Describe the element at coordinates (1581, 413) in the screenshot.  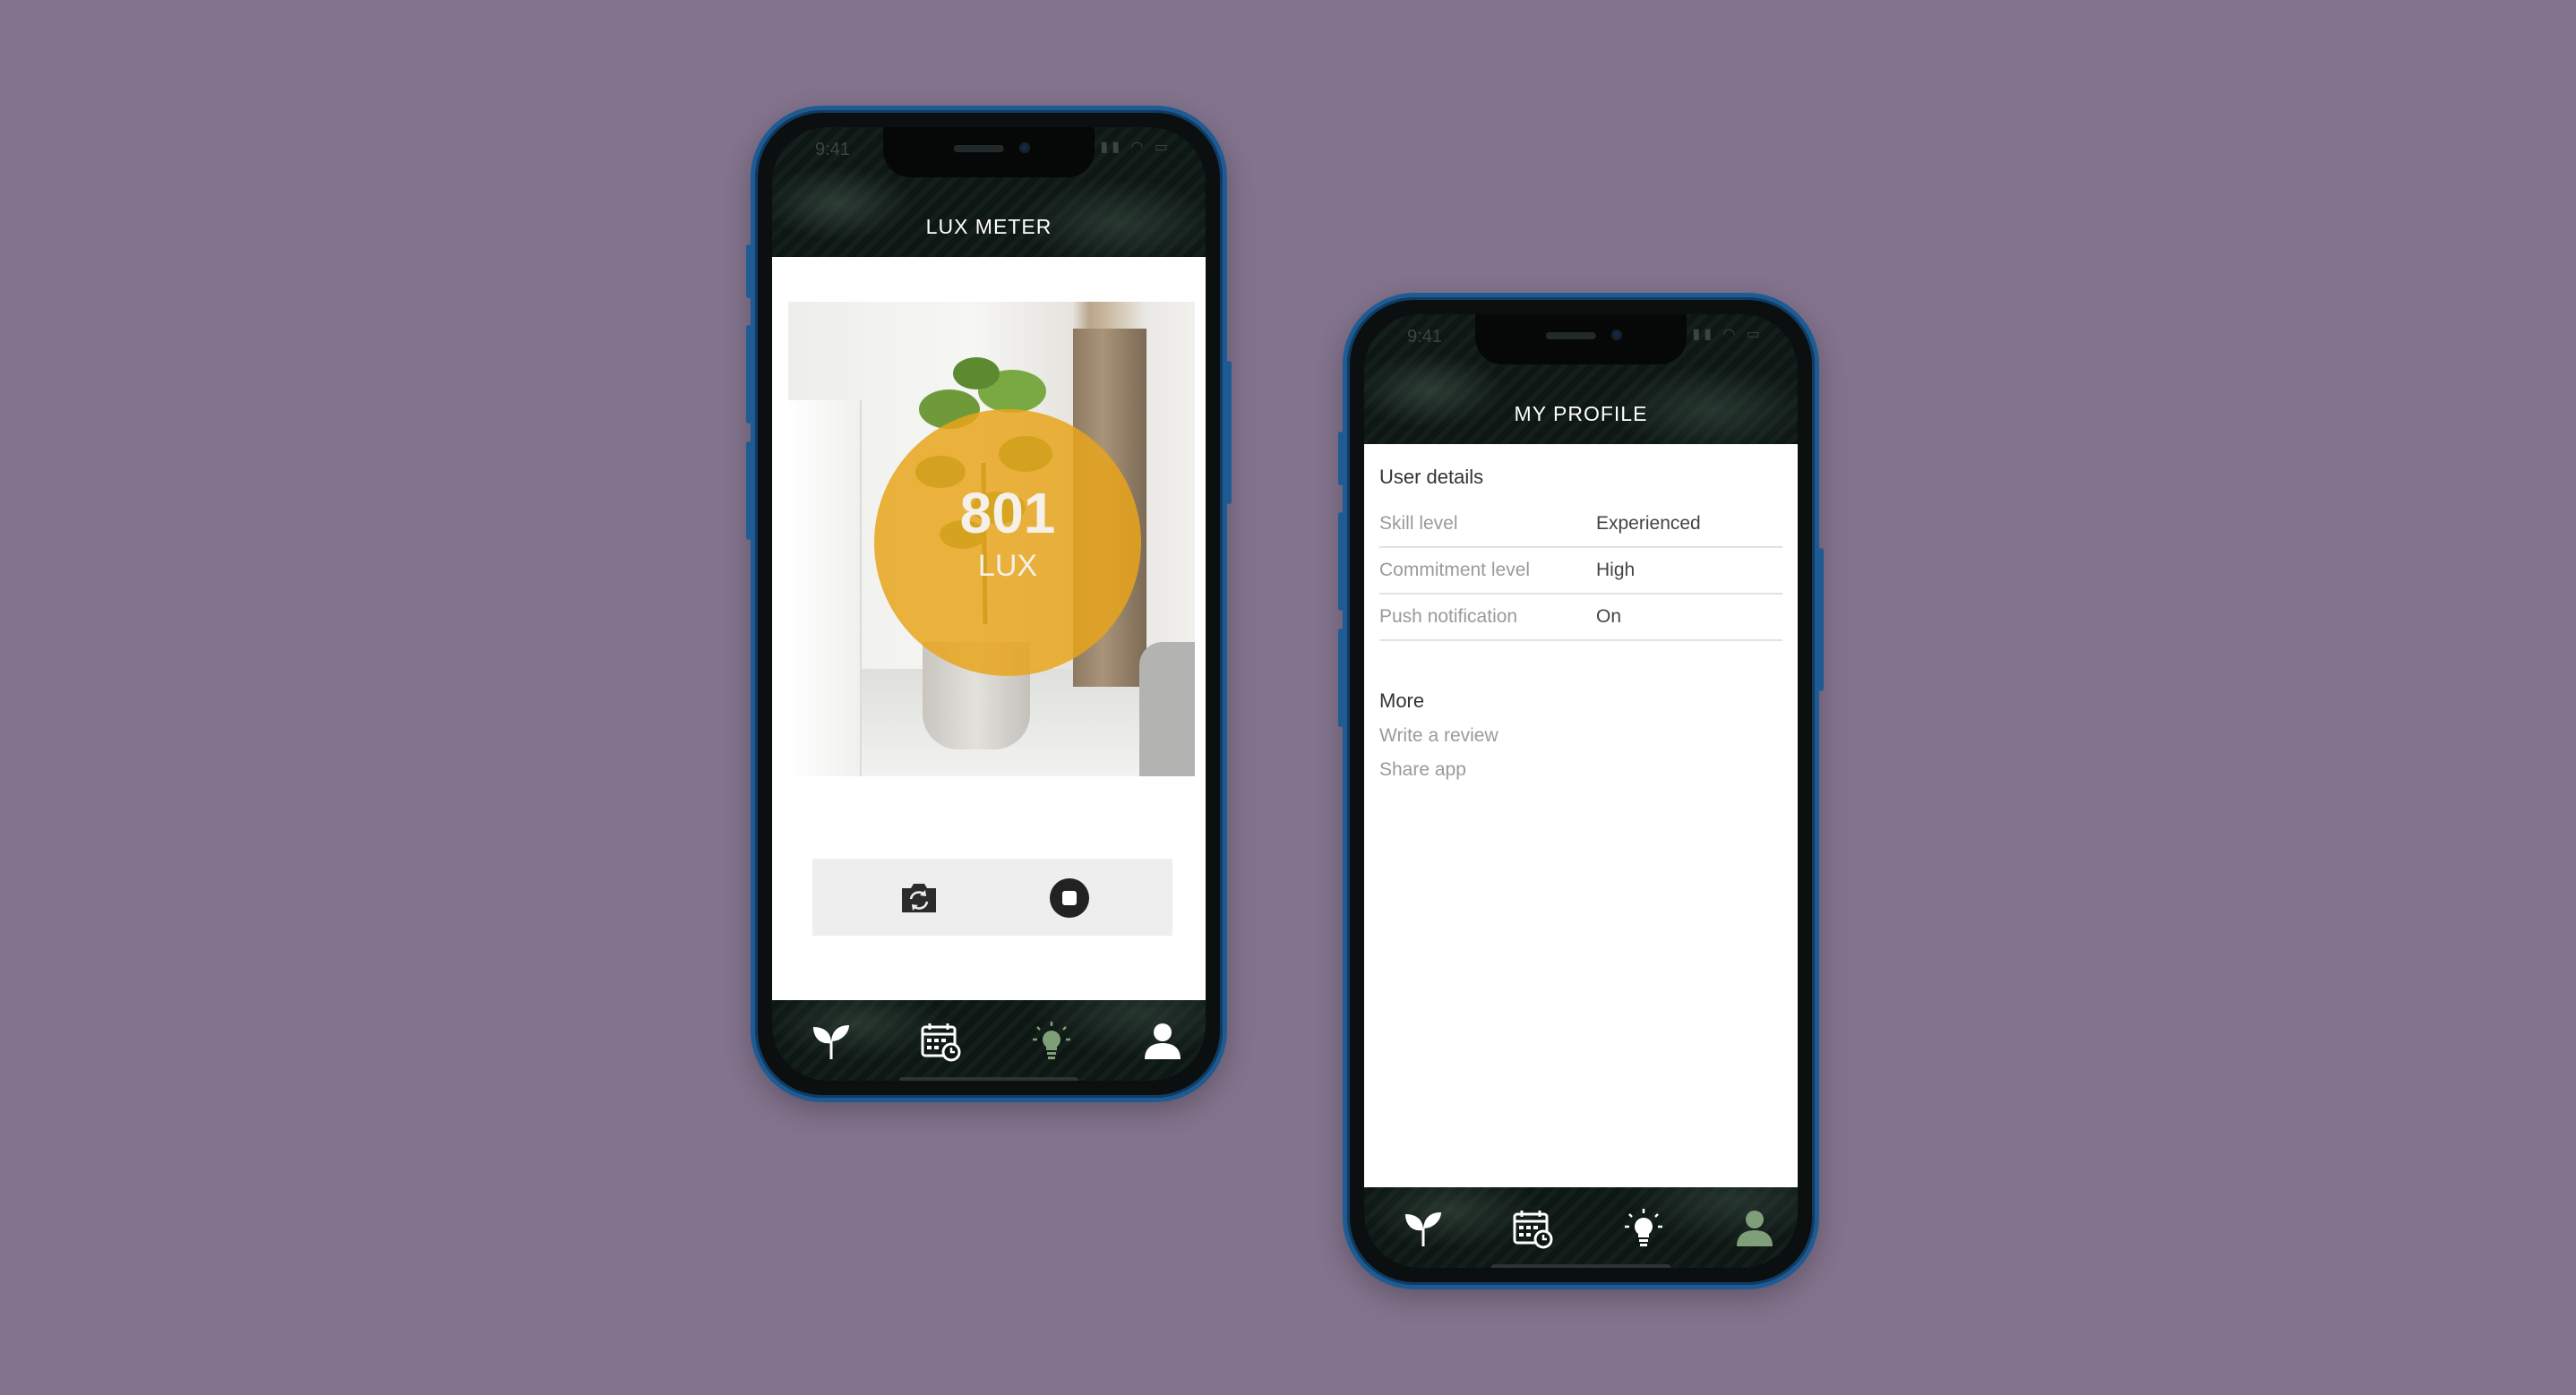
I see `page-title: MY PROFILE` at that location.